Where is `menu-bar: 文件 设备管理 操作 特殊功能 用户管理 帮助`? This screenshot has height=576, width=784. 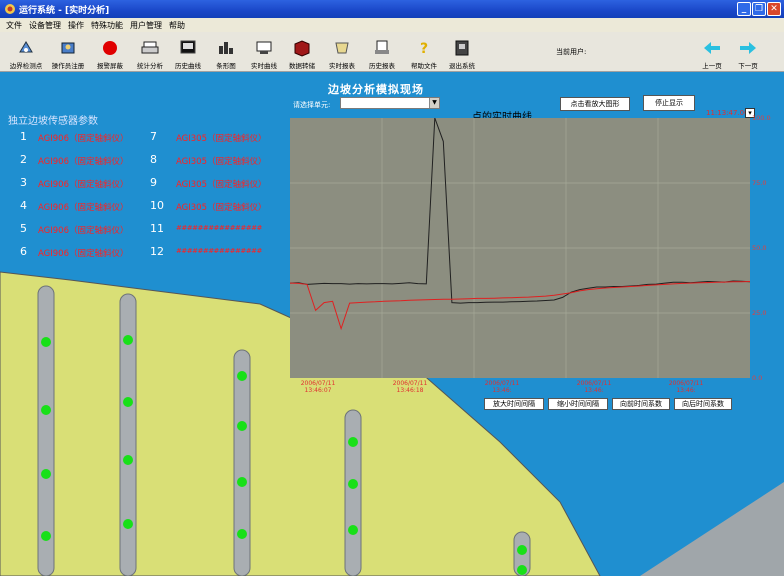
menu-bar: 文件 设备管理 操作 特殊功能 用户管理 帮助 is located at coordinates (392, 25).